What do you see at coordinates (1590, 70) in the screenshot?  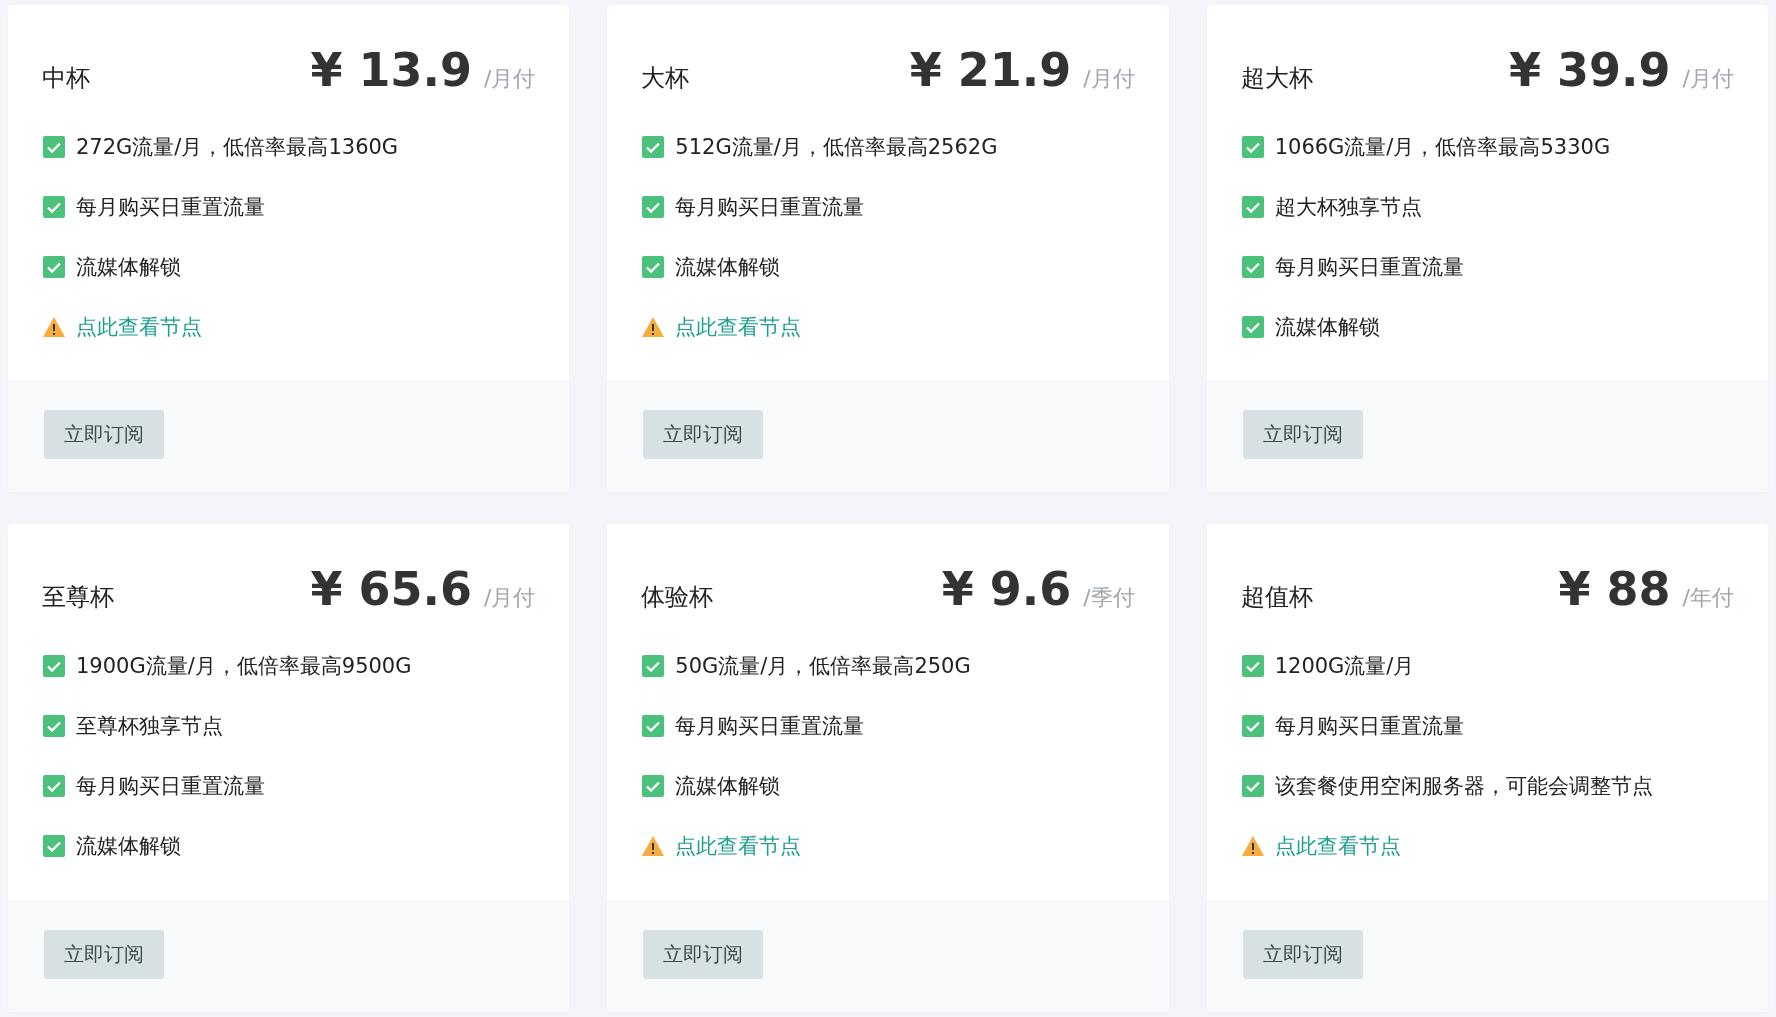 I see `plan-price: ¥ 39.9` at bounding box center [1590, 70].